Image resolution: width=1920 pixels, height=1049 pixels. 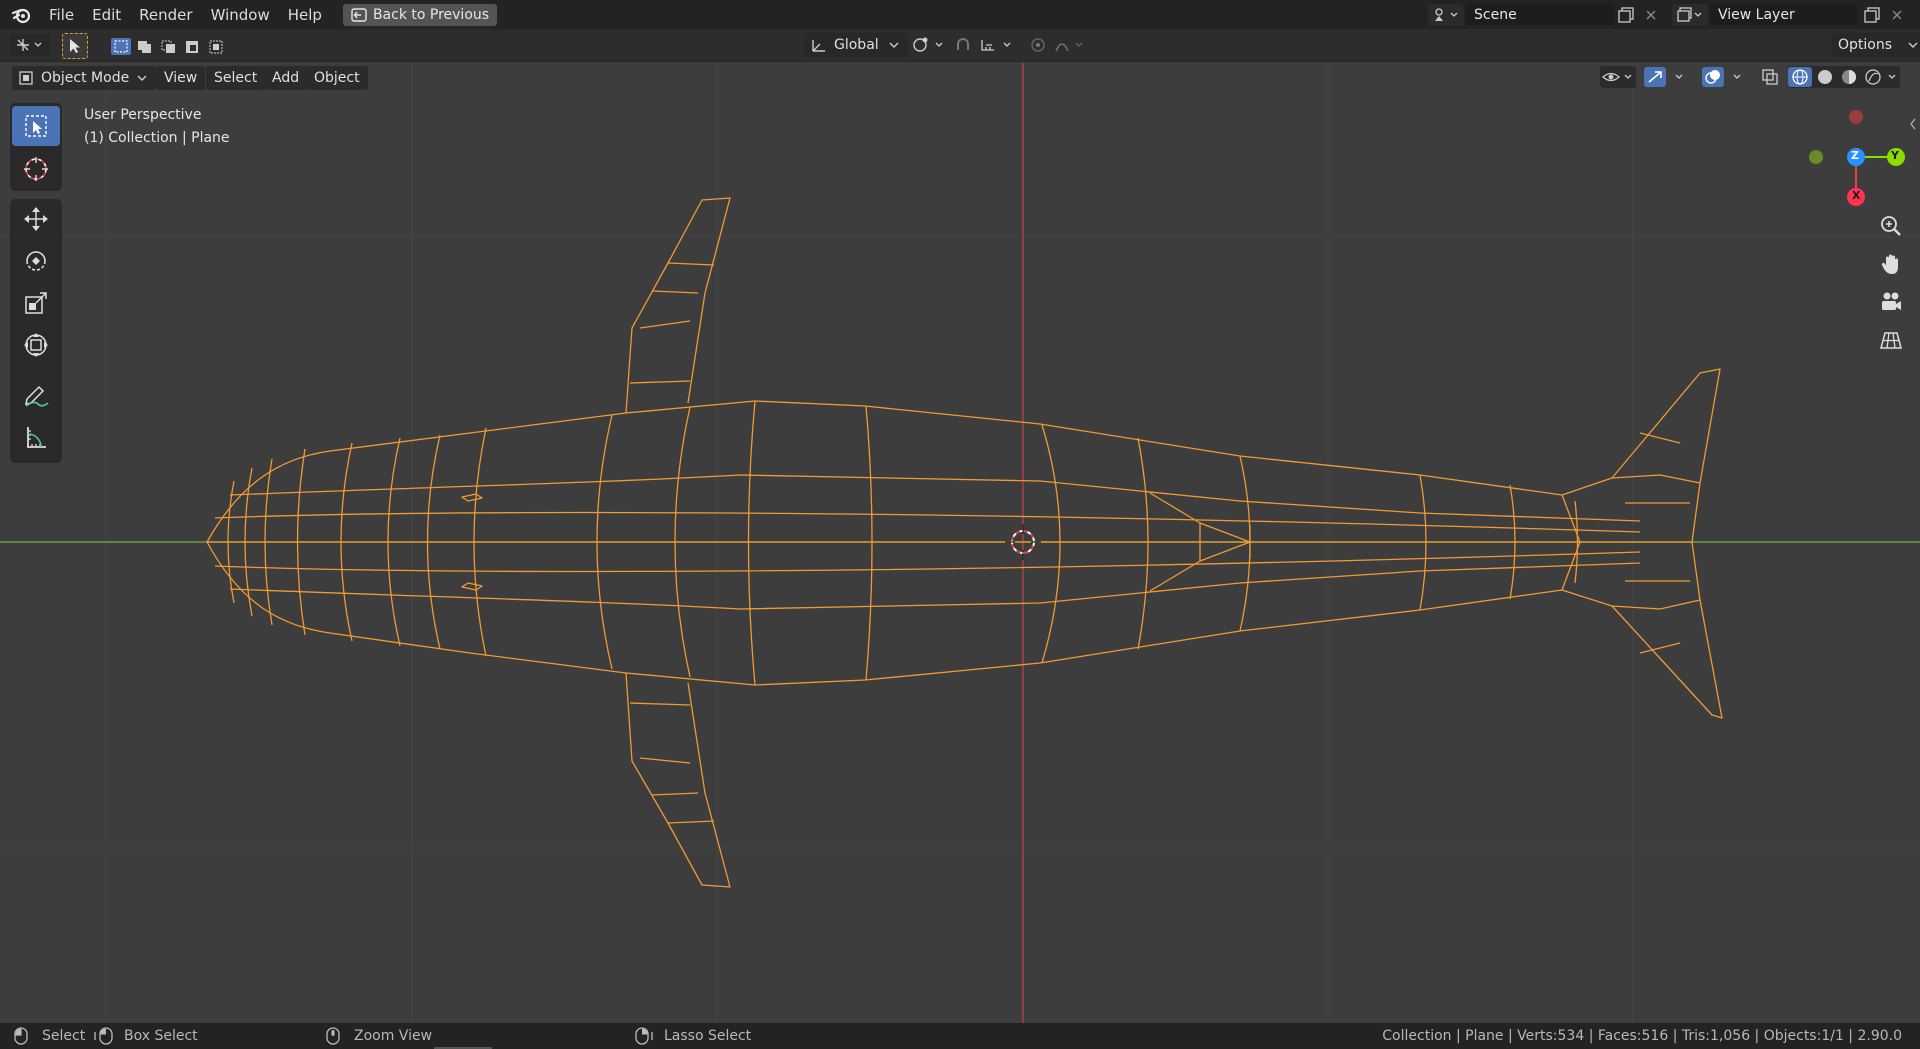 I want to click on new-scene-button, so click(x=1626, y=15).